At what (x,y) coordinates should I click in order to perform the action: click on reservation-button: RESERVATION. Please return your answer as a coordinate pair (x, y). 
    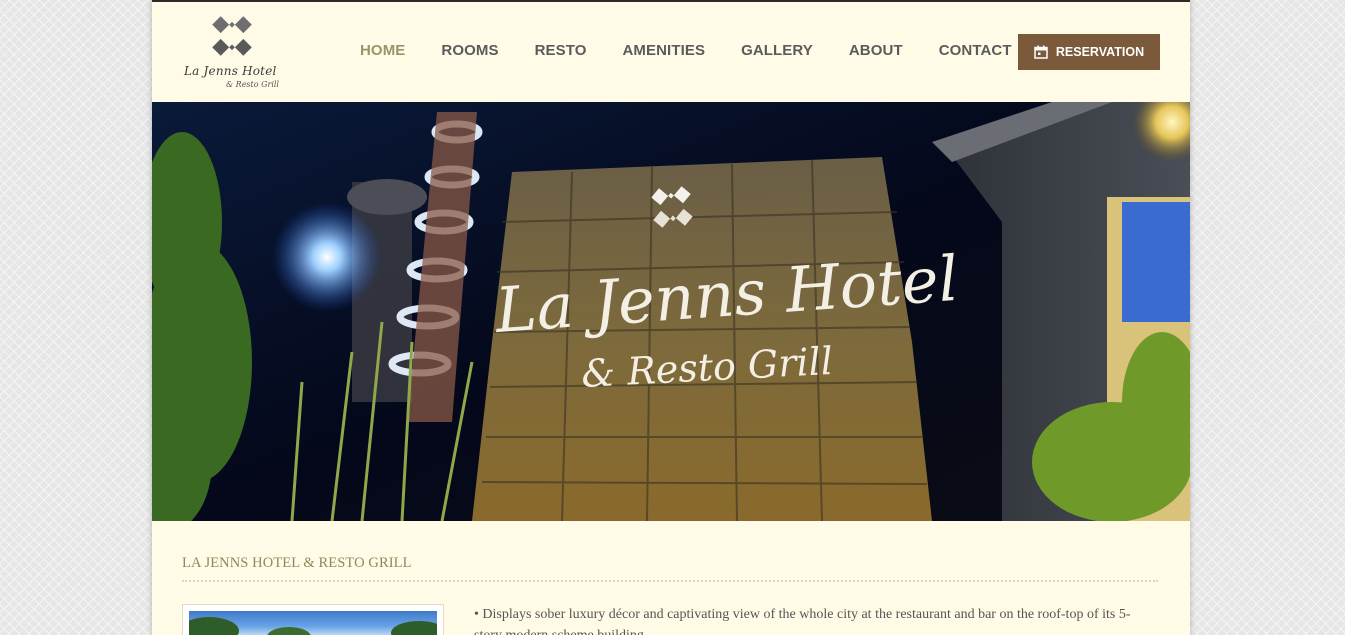
    Looking at the image, I should click on (1089, 52).